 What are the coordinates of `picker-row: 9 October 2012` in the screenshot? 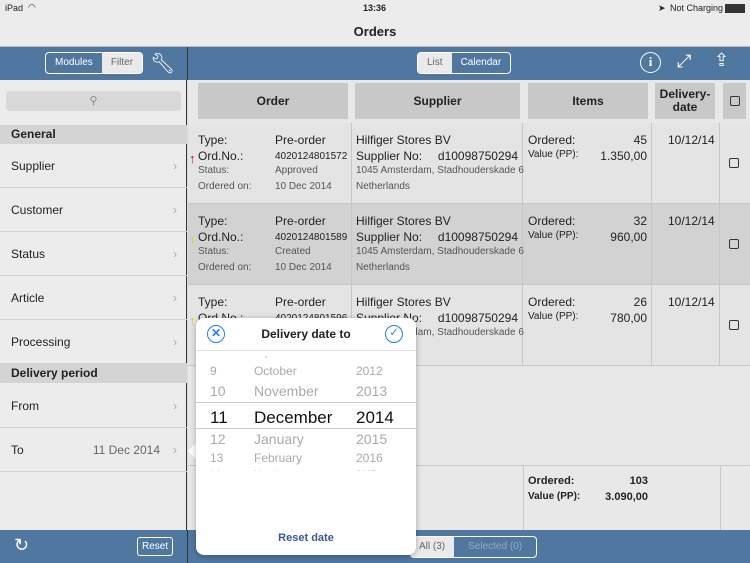 It's located at (306, 372).